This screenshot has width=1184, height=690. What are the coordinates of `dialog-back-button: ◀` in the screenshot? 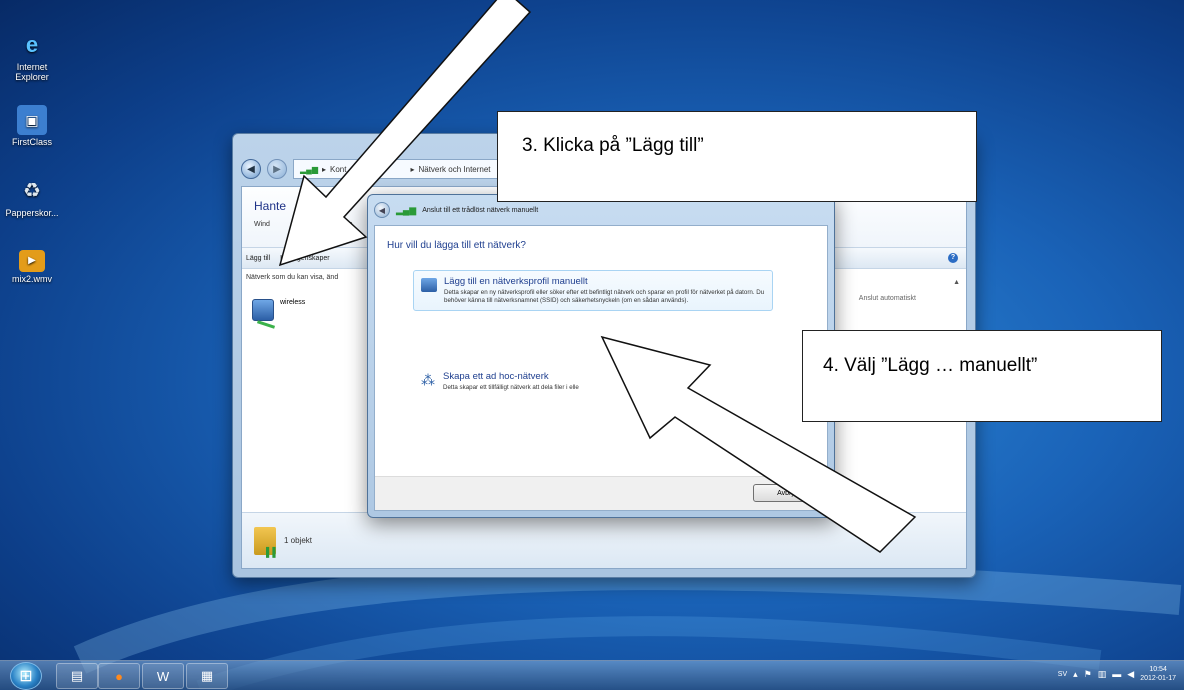 It's located at (382, 210).